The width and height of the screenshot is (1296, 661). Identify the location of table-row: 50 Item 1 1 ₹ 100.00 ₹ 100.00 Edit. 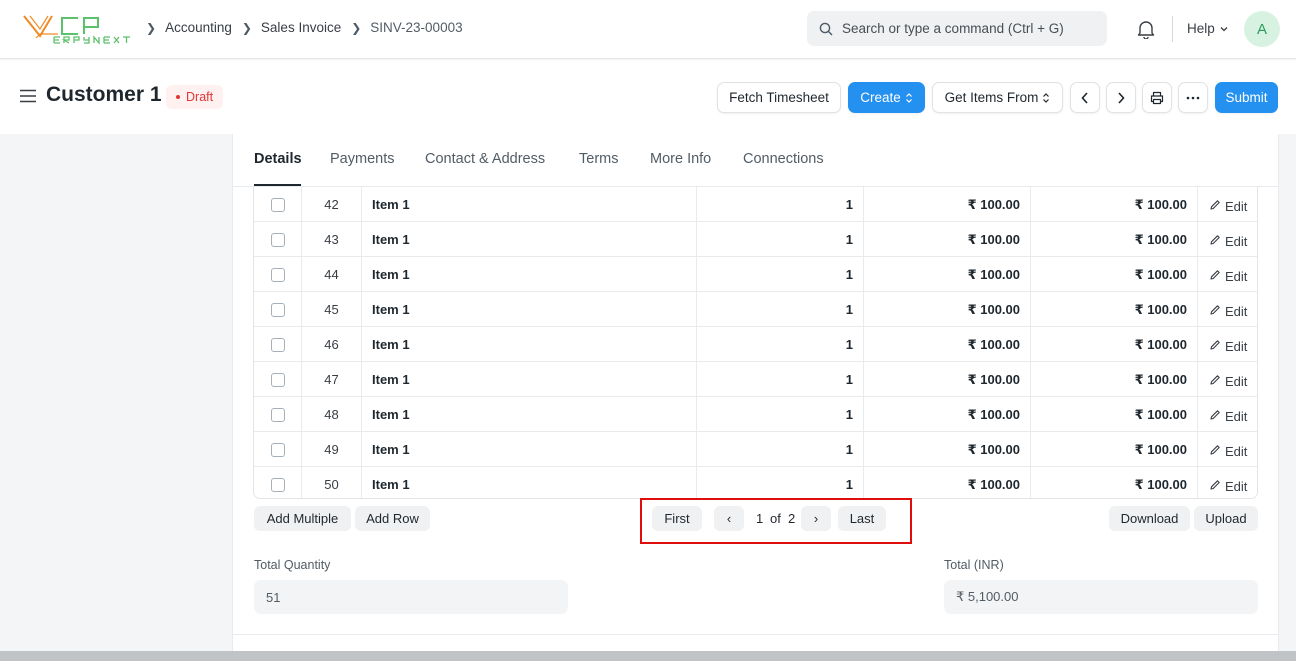
(755, 482).